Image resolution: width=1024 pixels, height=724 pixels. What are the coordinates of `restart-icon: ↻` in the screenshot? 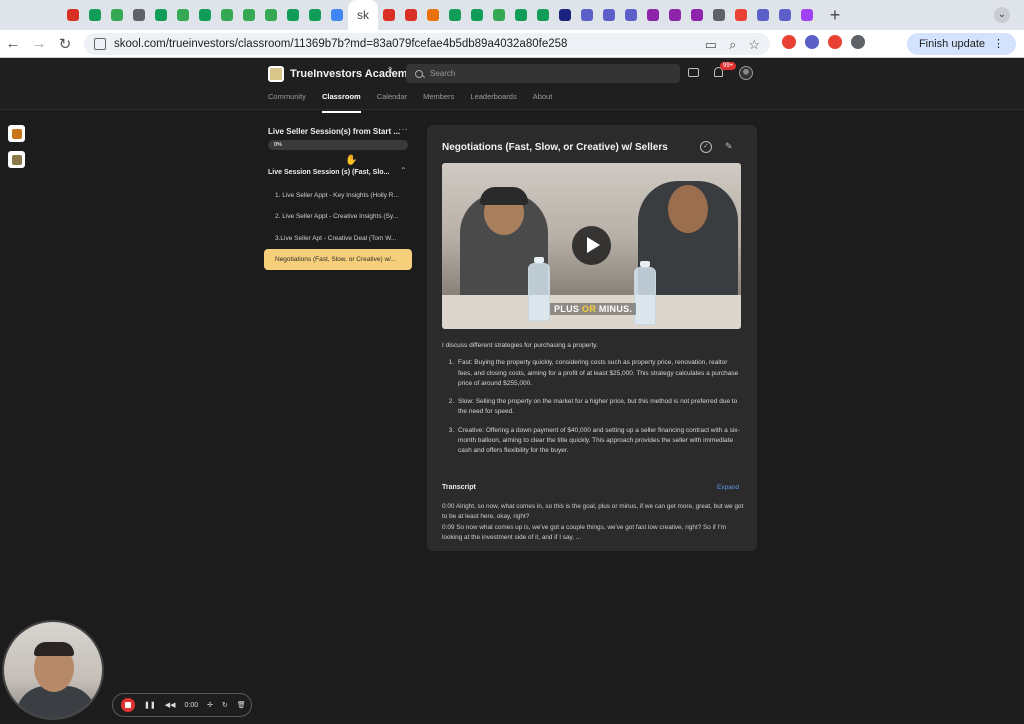 It's located at (225, 705).